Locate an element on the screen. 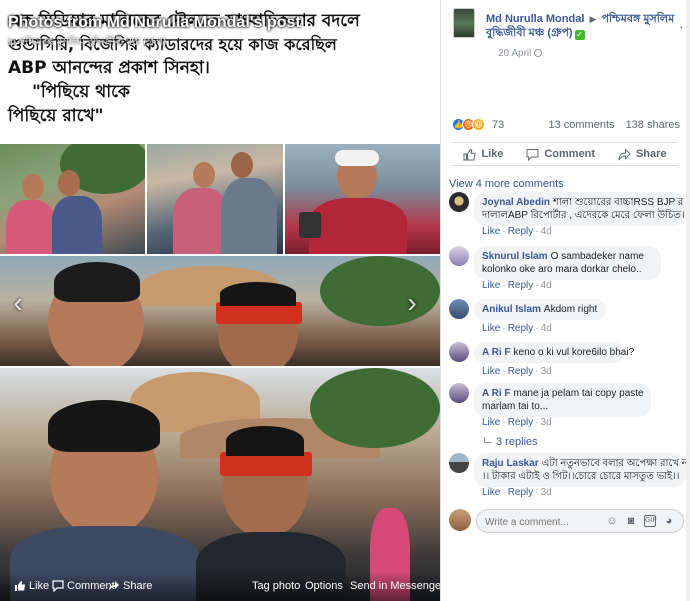 The height and width of the screenshot is (601, 690). tag-photo-button: Tag photo is located at coordinates (276, 586).